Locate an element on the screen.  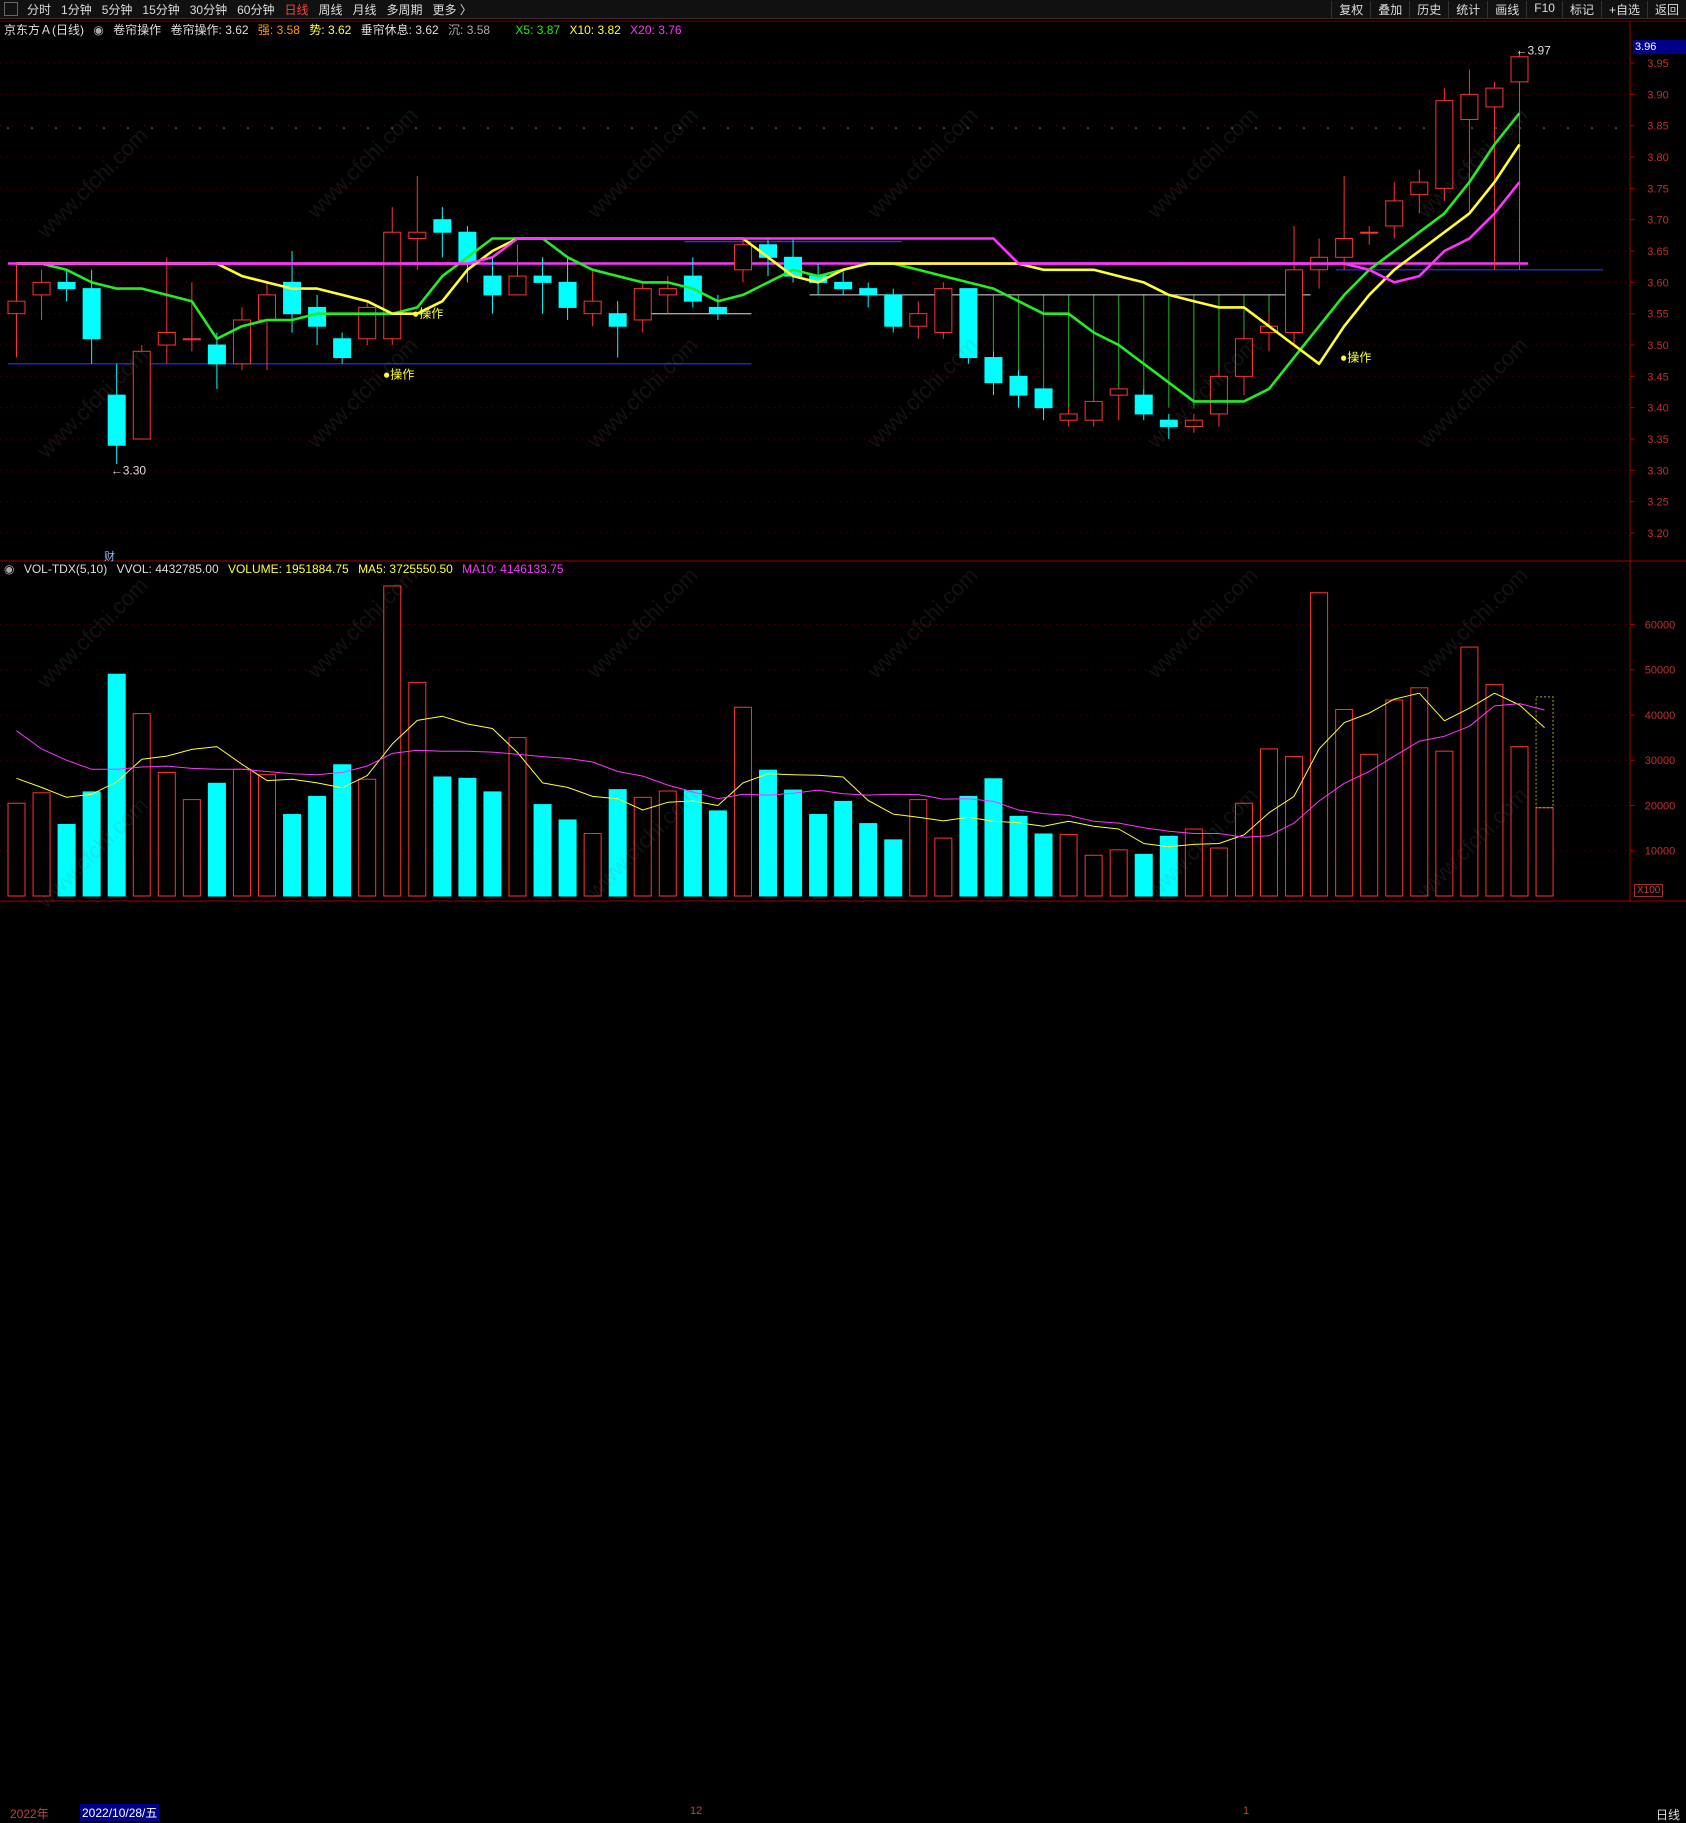
period-tab-7: 周线 is located at coordinates (330, 9).